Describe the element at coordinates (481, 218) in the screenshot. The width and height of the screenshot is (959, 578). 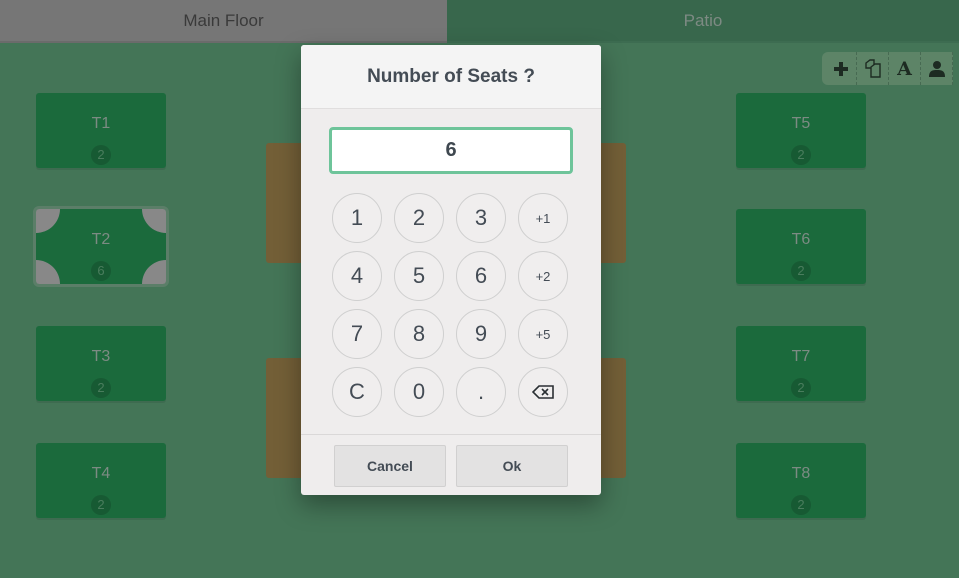
I see `key-3: 3` at that location.